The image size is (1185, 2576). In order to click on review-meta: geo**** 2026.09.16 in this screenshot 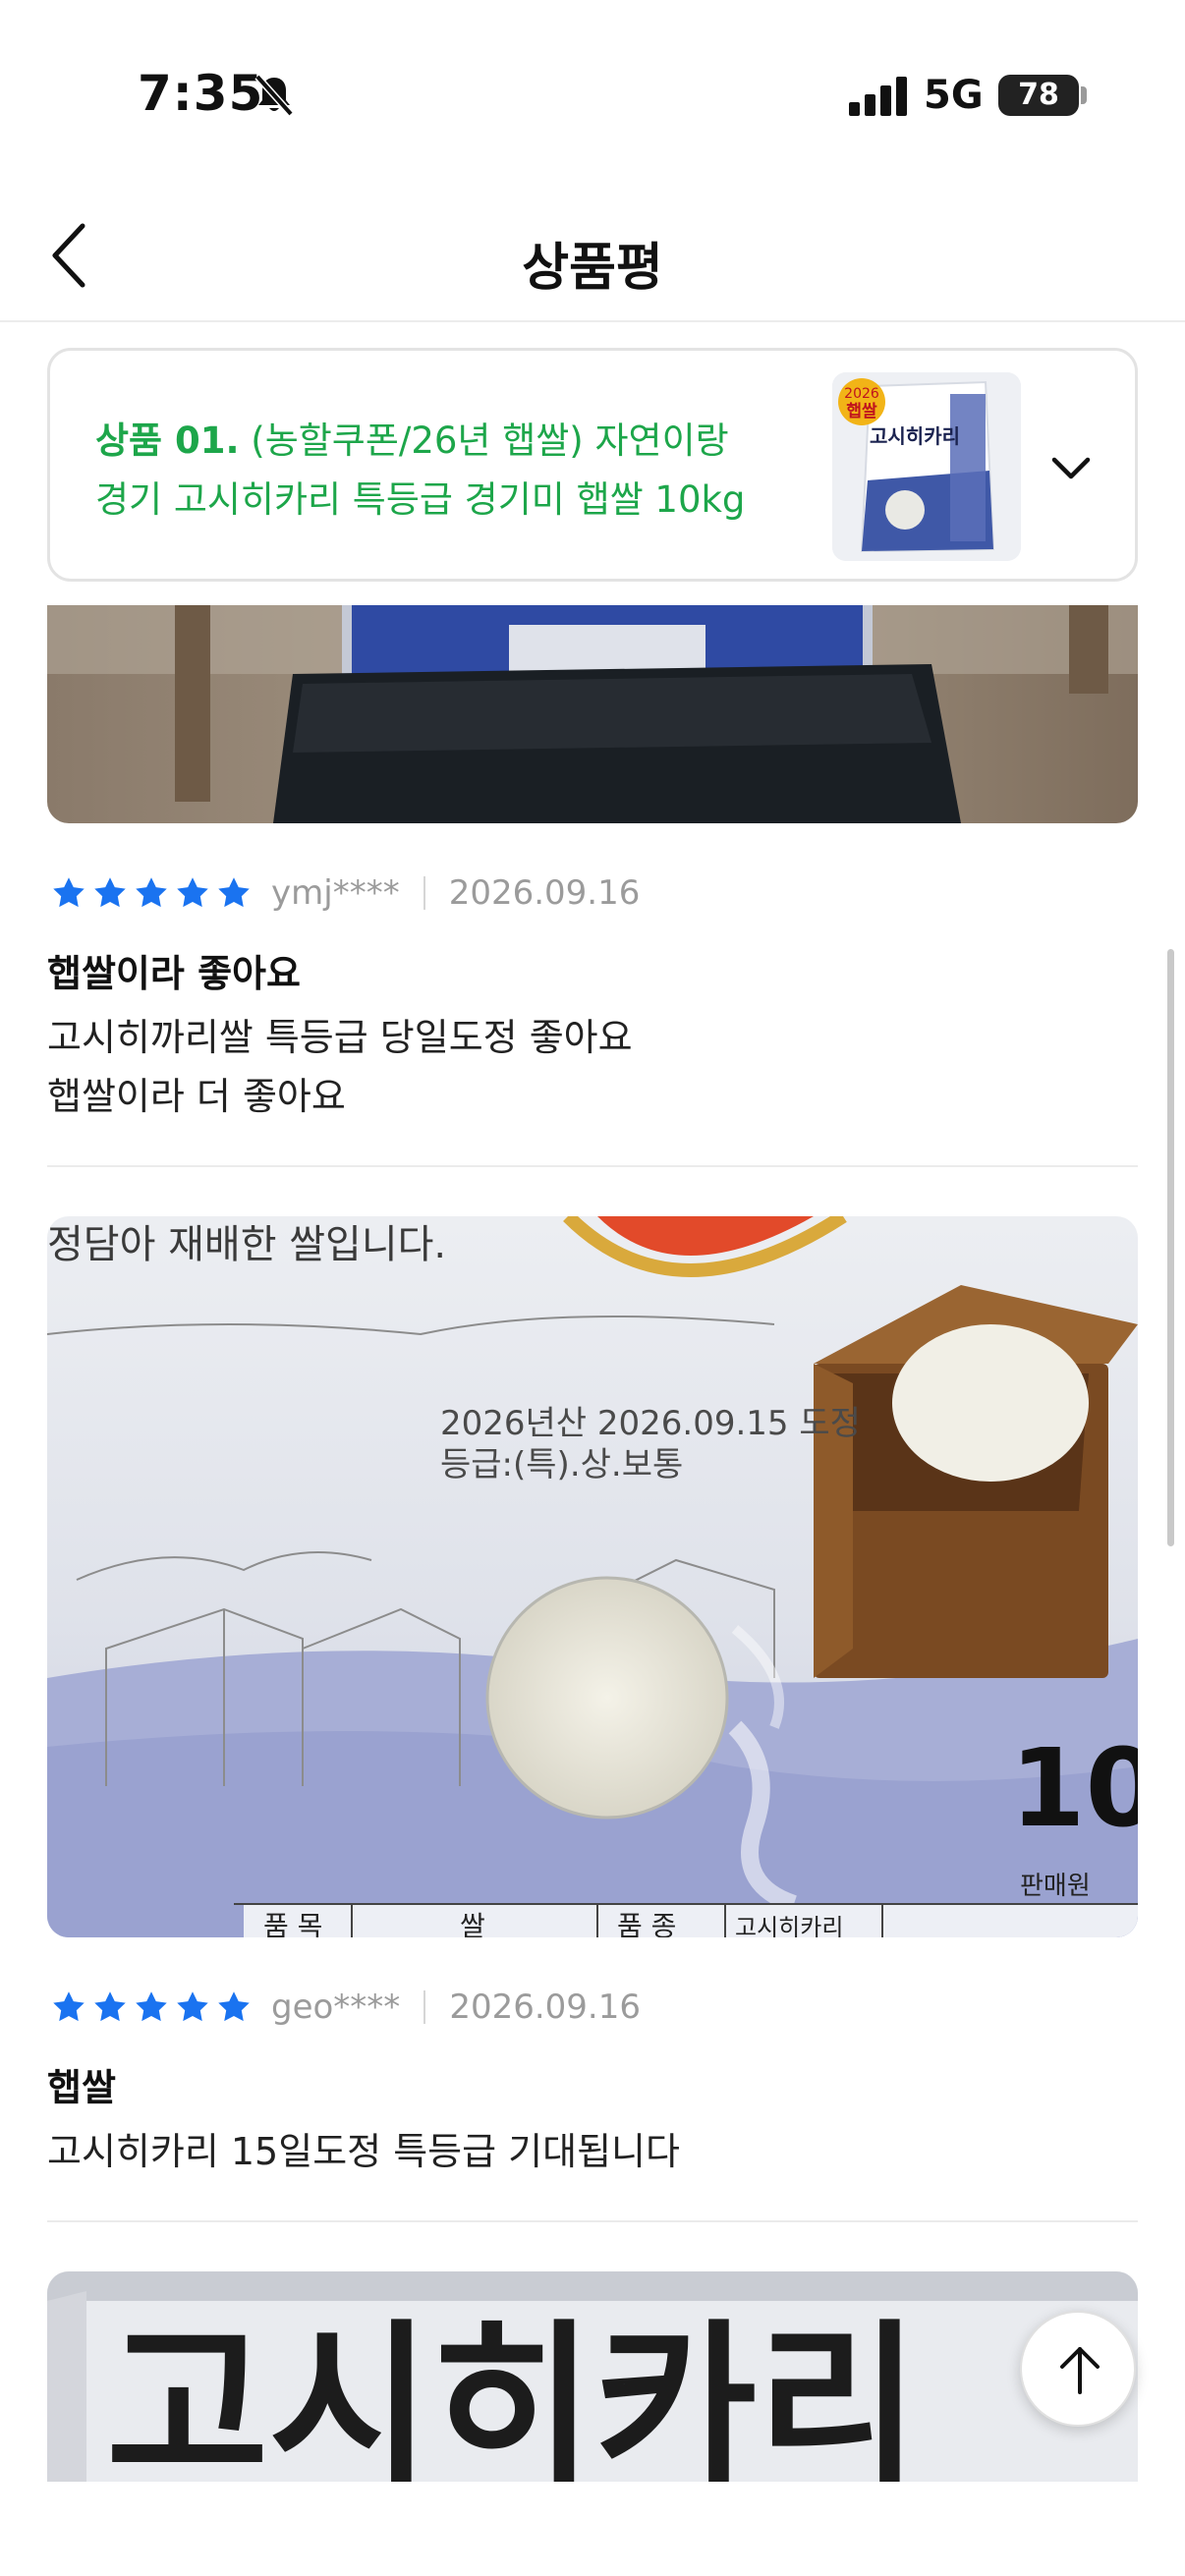, I will do `click(346, 2007)`.